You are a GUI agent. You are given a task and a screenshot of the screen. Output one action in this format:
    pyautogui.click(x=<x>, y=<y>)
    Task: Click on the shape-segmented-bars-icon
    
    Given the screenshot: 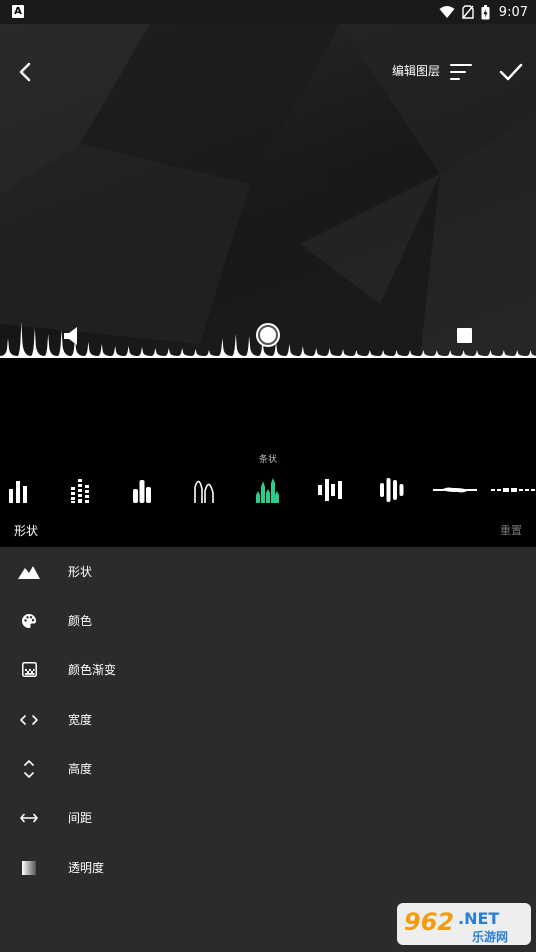 What is the action you would take?
    pyautogui.click(x=80, y=490)
    